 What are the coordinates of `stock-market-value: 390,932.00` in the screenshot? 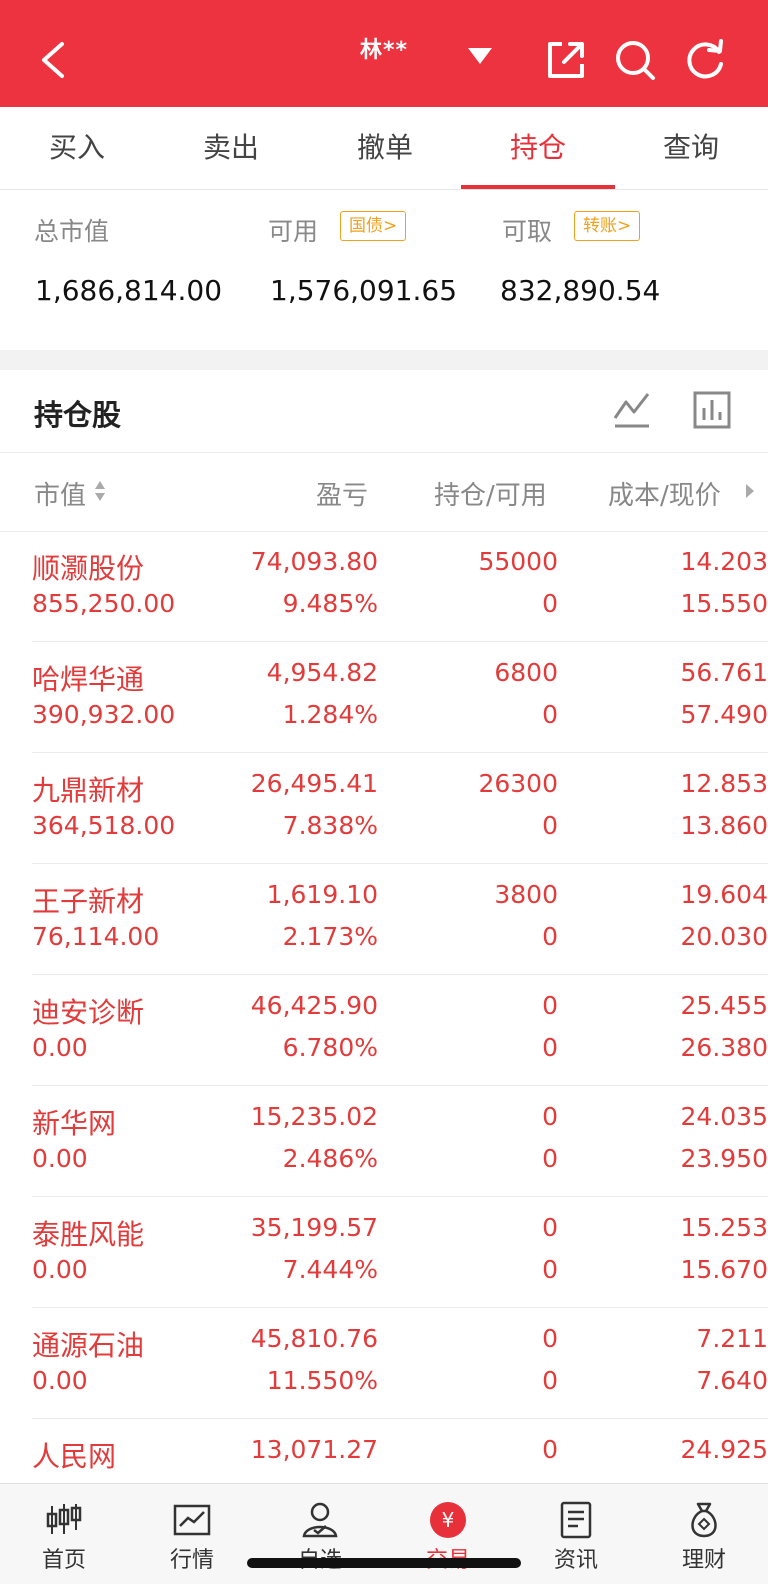 It's located at (104, 714).